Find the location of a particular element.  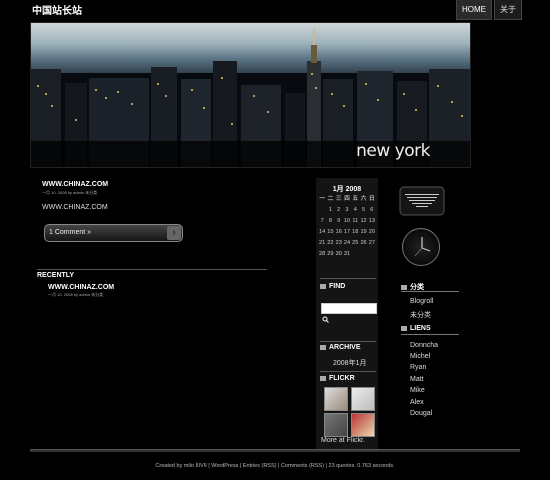

flickr-heading-label: FLICKR is located at coordinates (342, 378).